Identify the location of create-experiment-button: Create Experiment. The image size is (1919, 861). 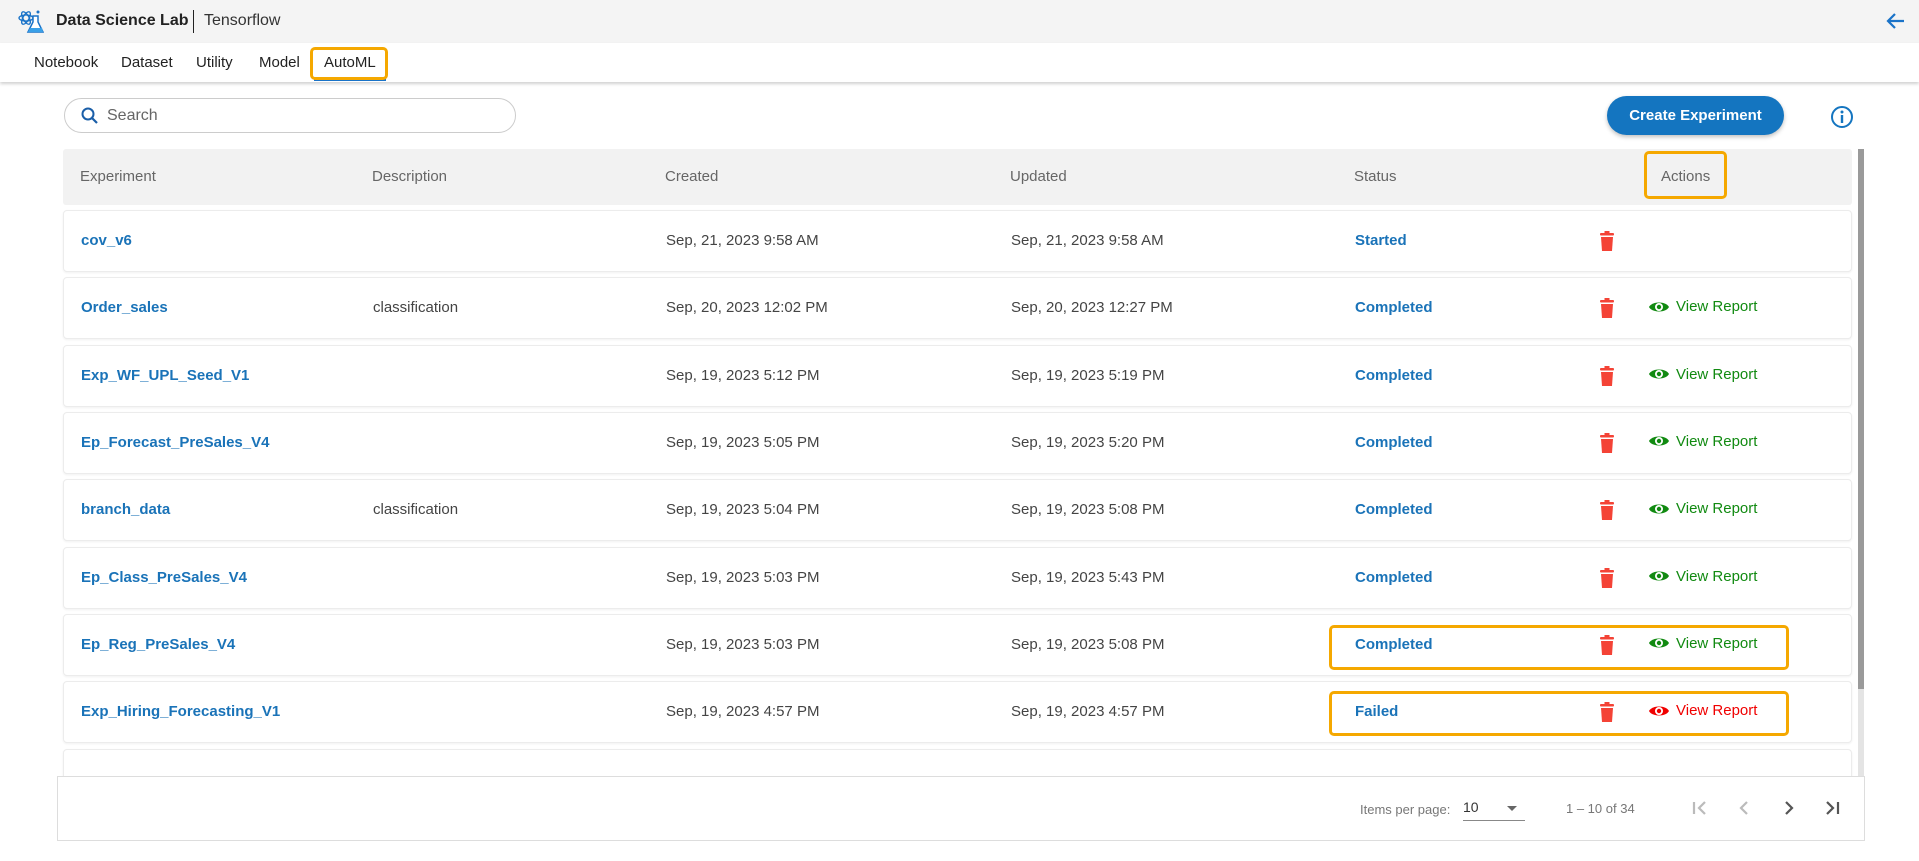
(1695, 115).